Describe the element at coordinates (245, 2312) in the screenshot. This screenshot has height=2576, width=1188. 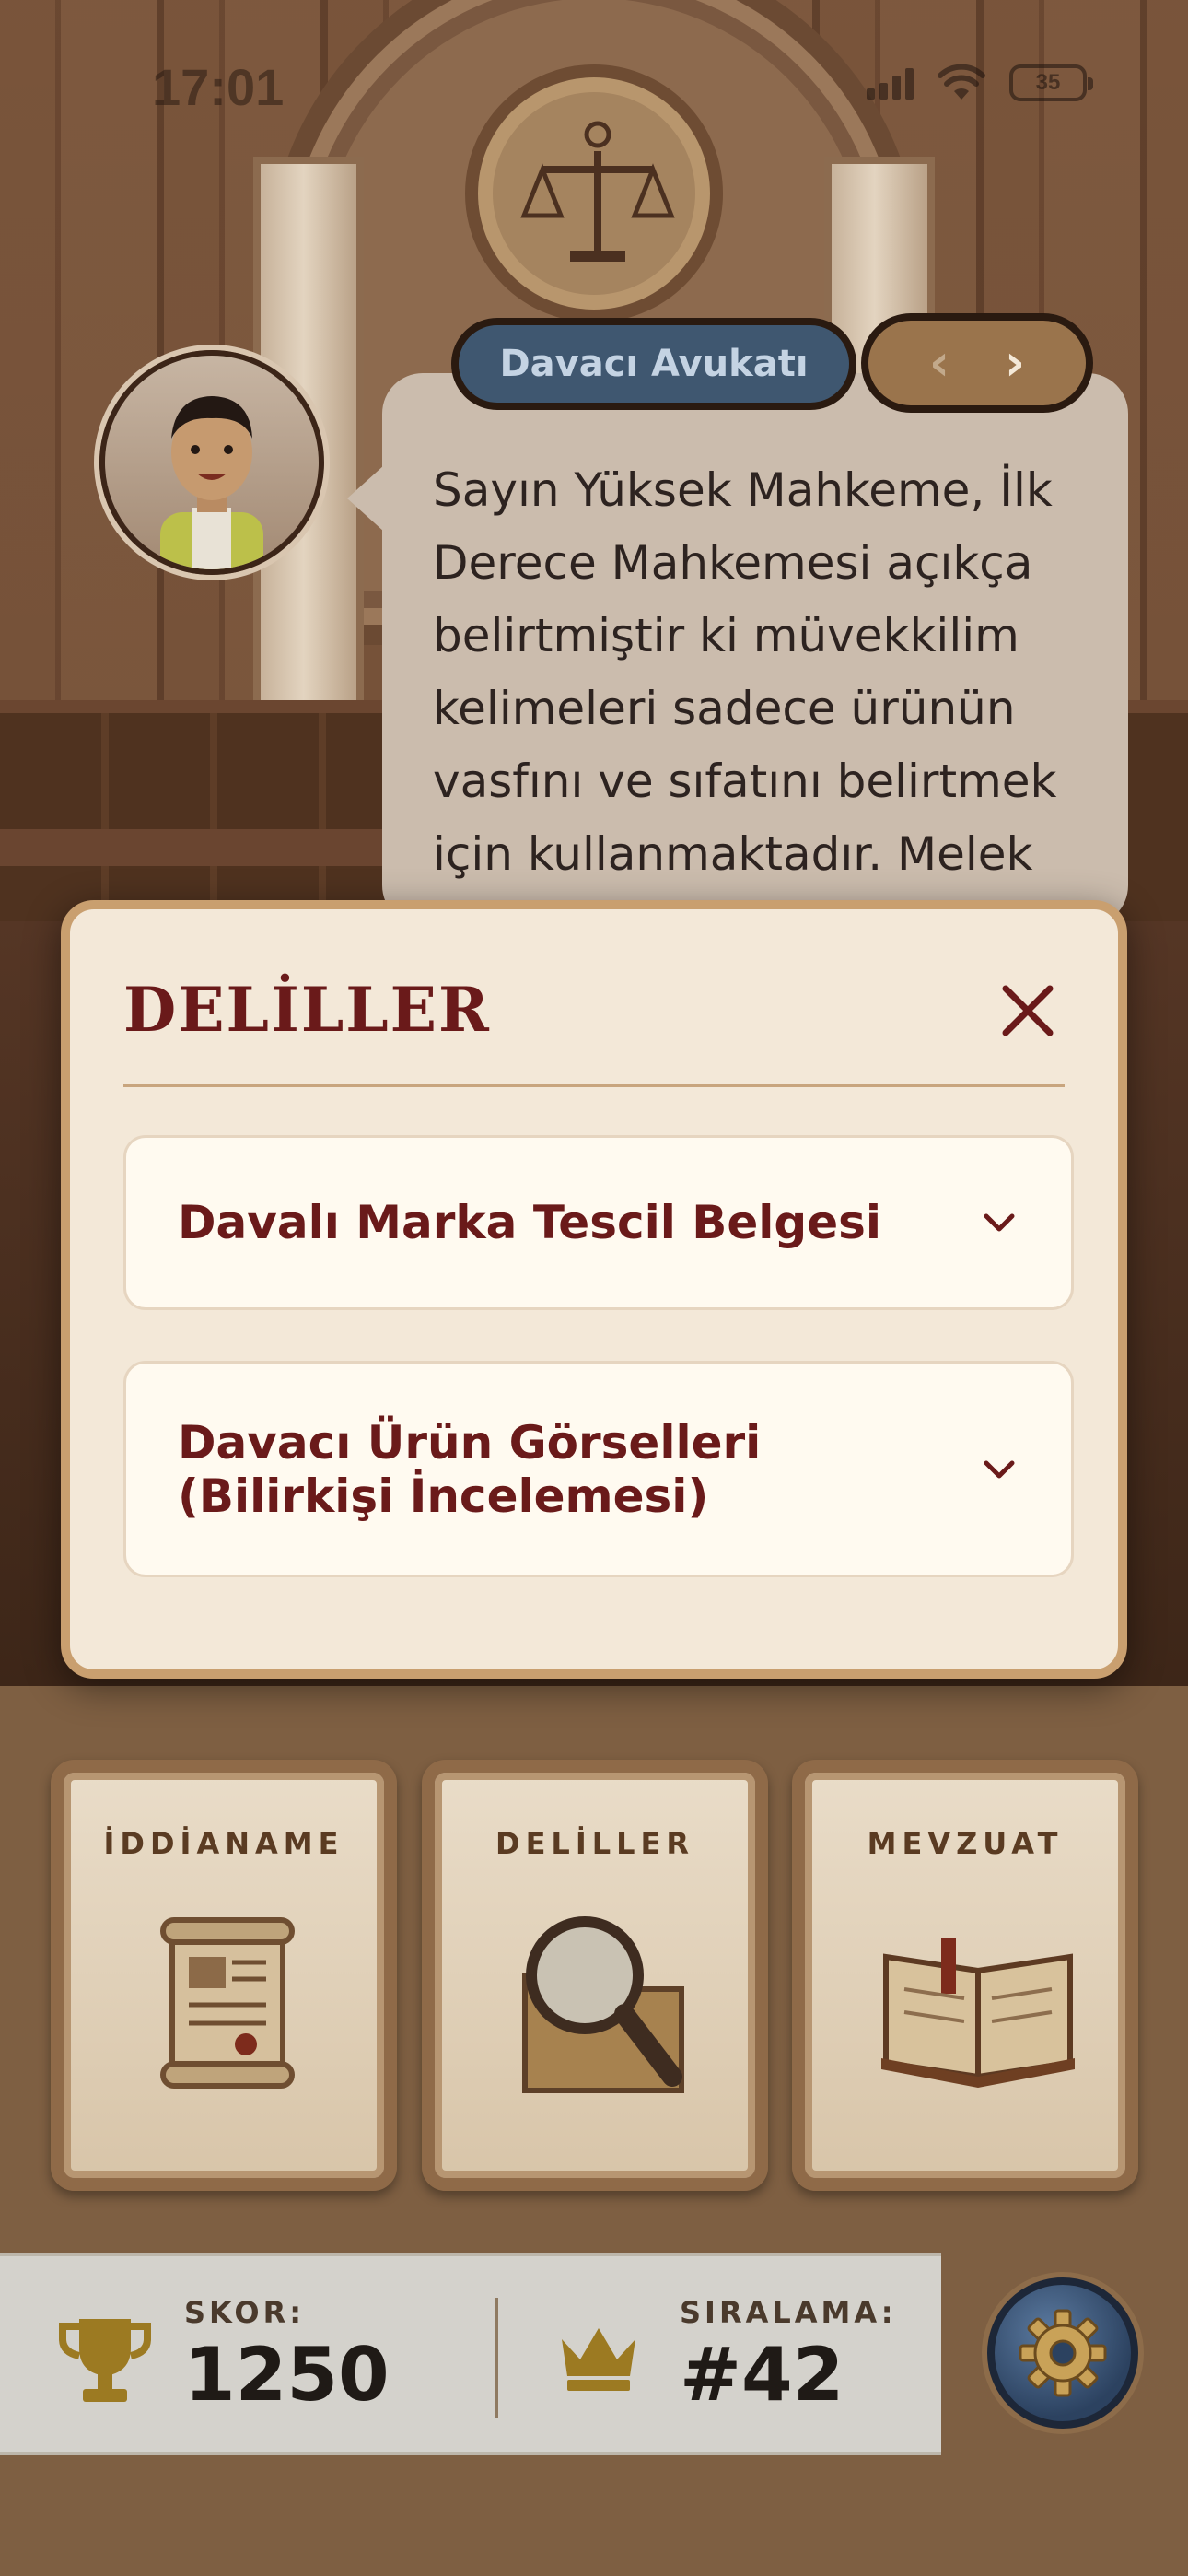
I see `score-label: SKOR:` at that location.